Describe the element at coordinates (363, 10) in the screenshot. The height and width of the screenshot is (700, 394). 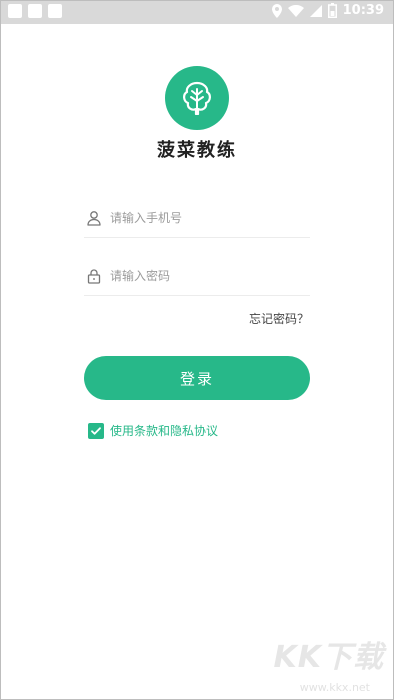
I see `status-time: 10:39` at that location.